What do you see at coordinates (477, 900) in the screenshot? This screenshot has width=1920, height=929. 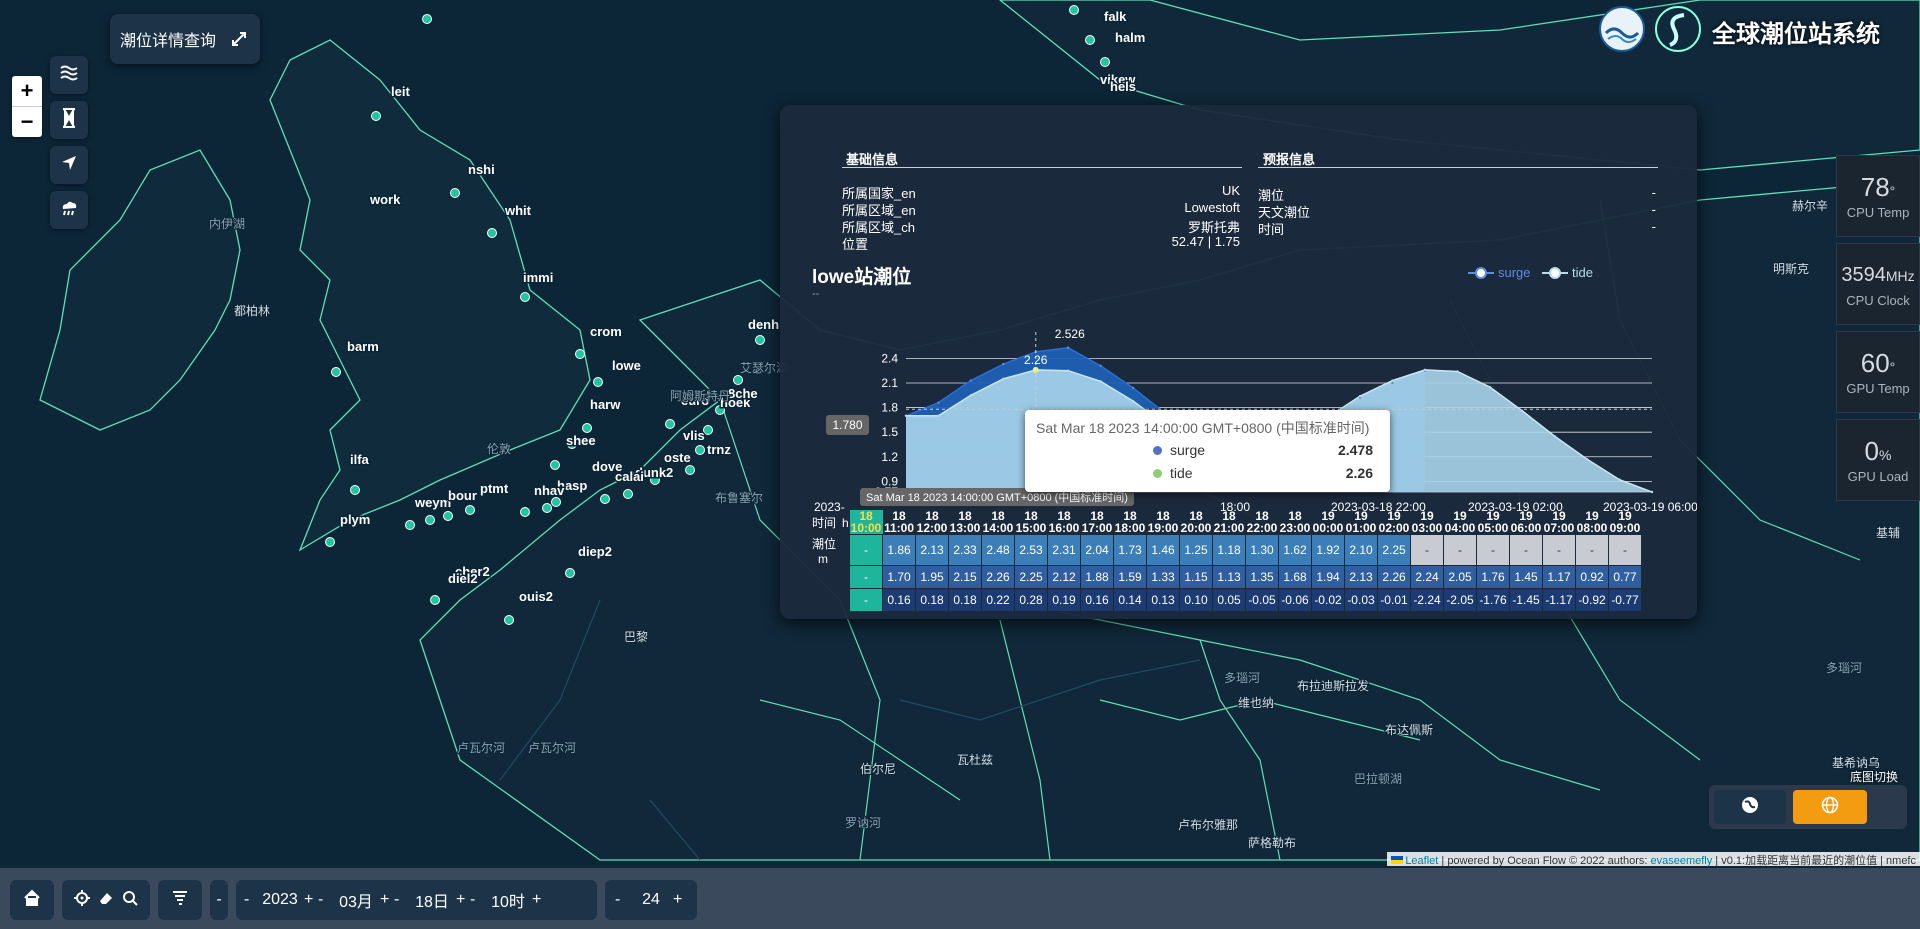 I see `hour-minus-button: -` at bounding box center [477, 900].